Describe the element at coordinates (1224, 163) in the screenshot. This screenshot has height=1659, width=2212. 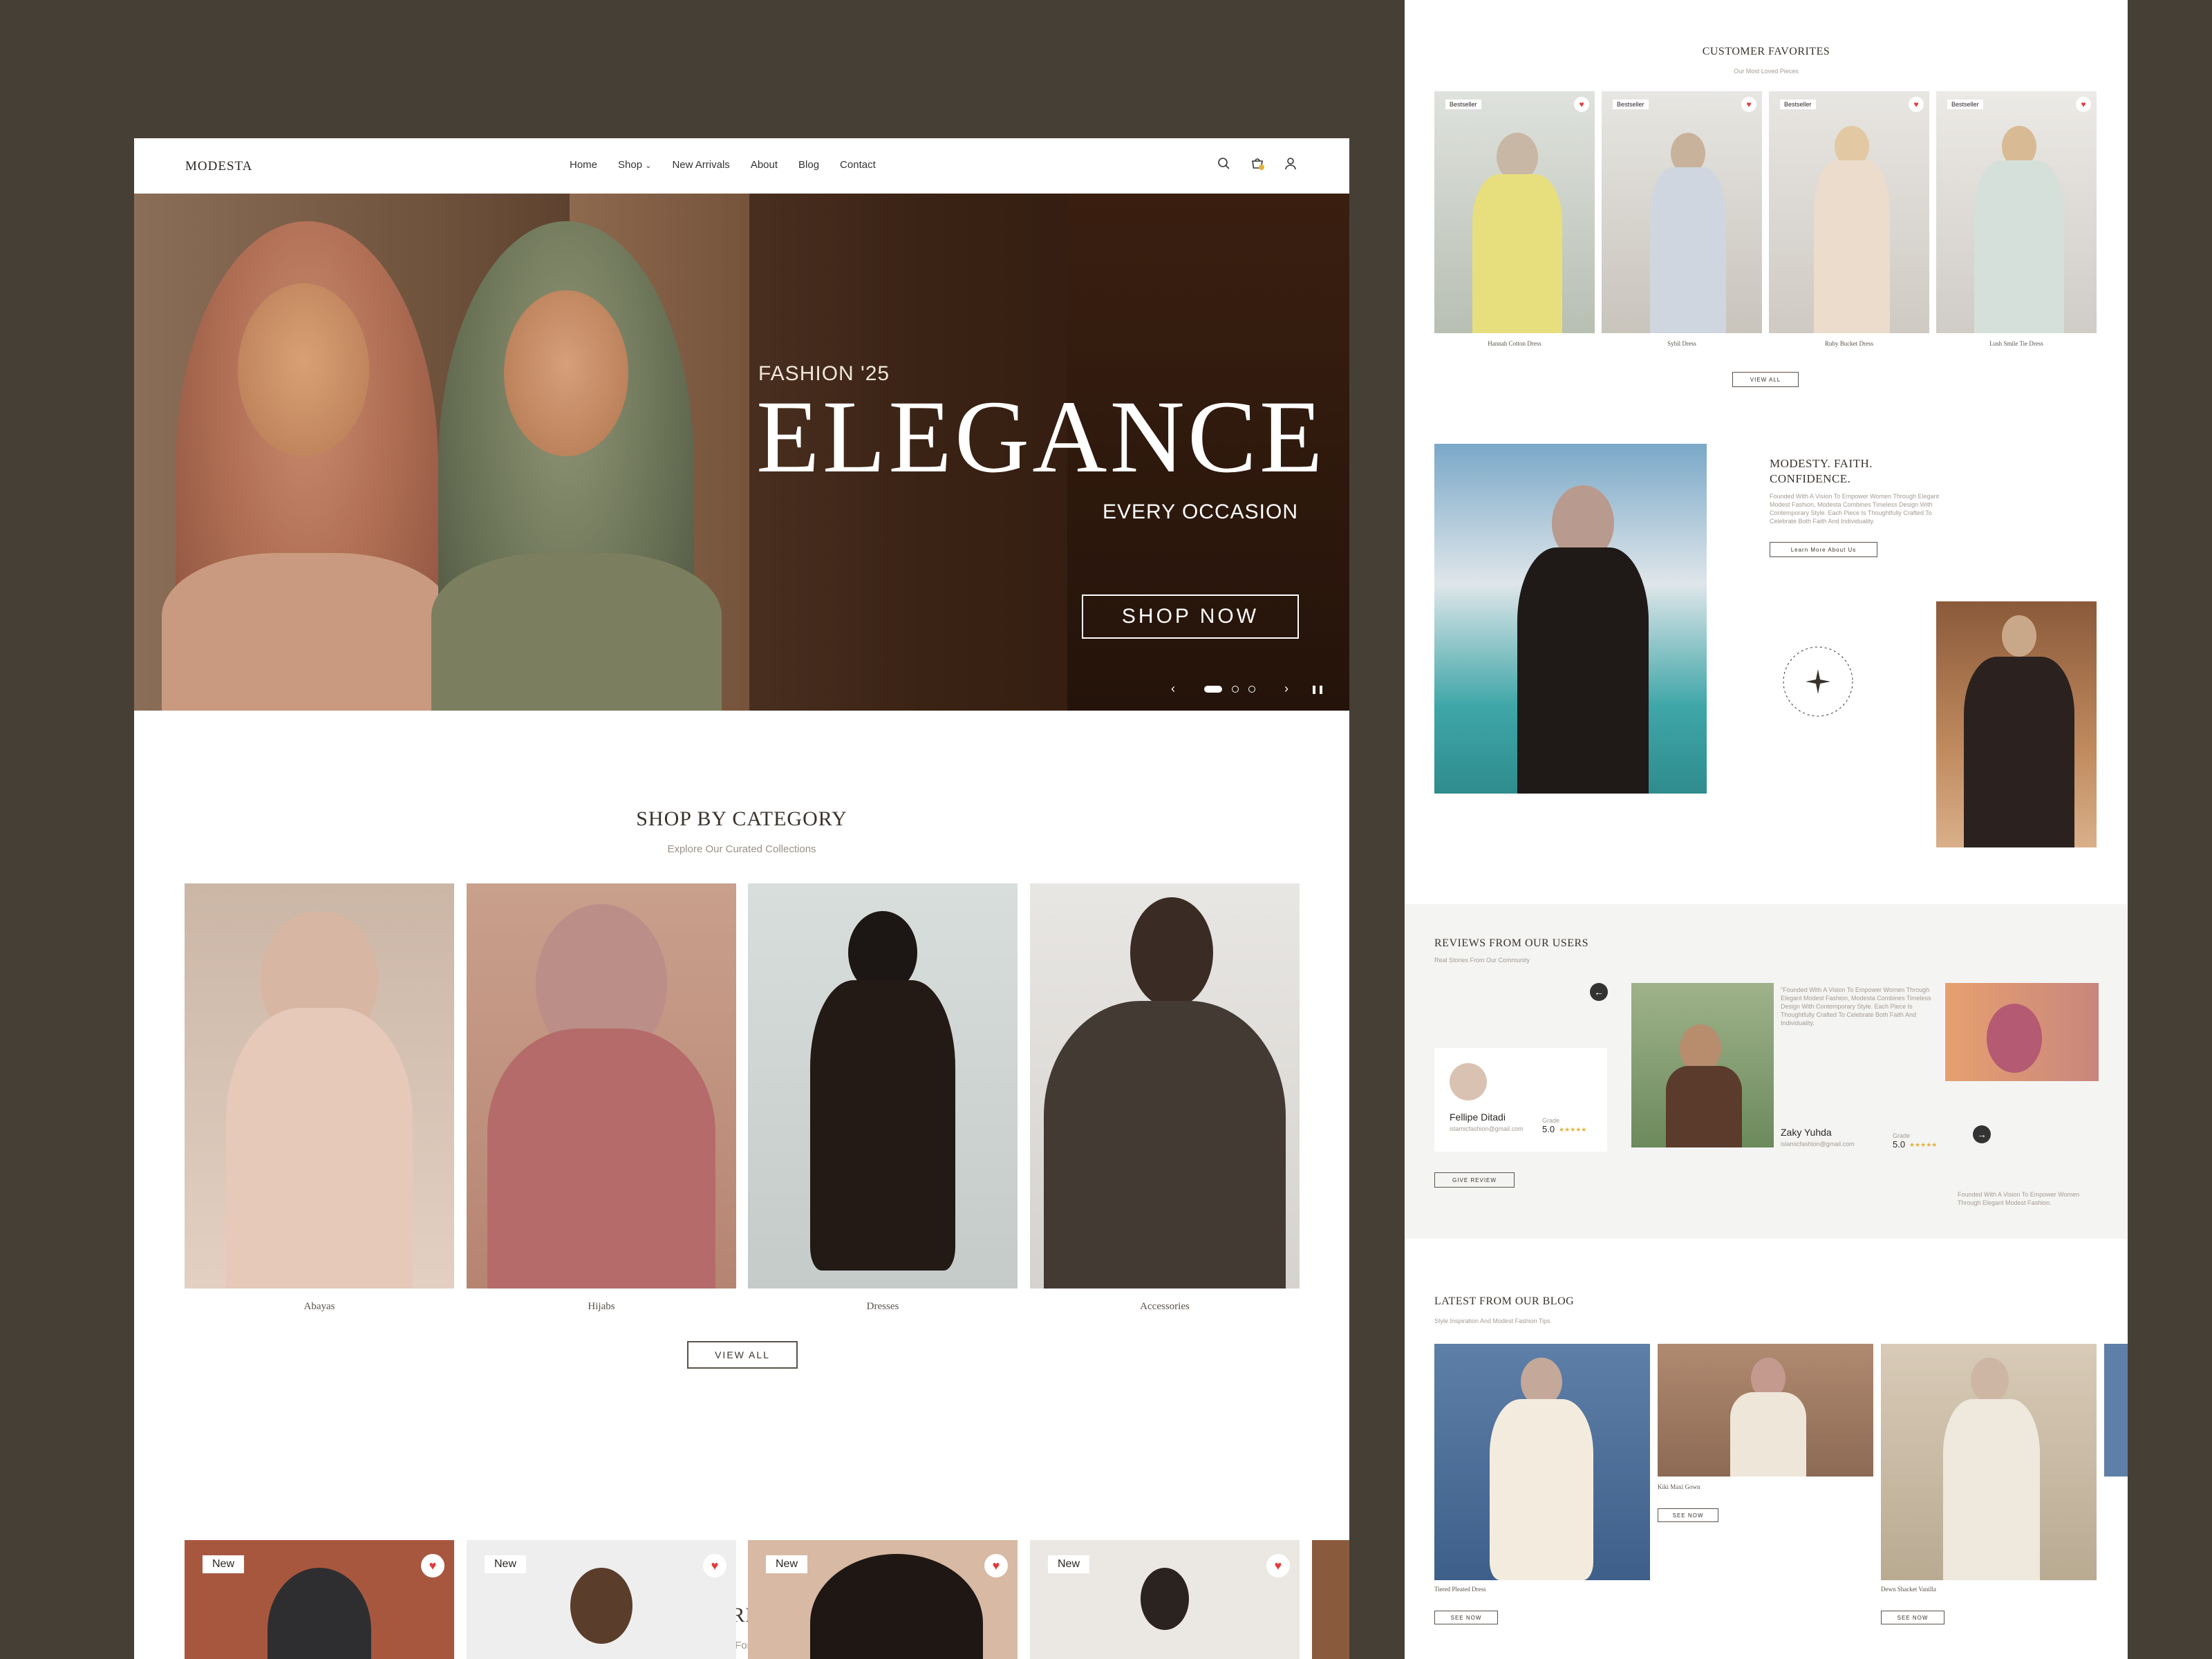
I see `search-icon` at that location.